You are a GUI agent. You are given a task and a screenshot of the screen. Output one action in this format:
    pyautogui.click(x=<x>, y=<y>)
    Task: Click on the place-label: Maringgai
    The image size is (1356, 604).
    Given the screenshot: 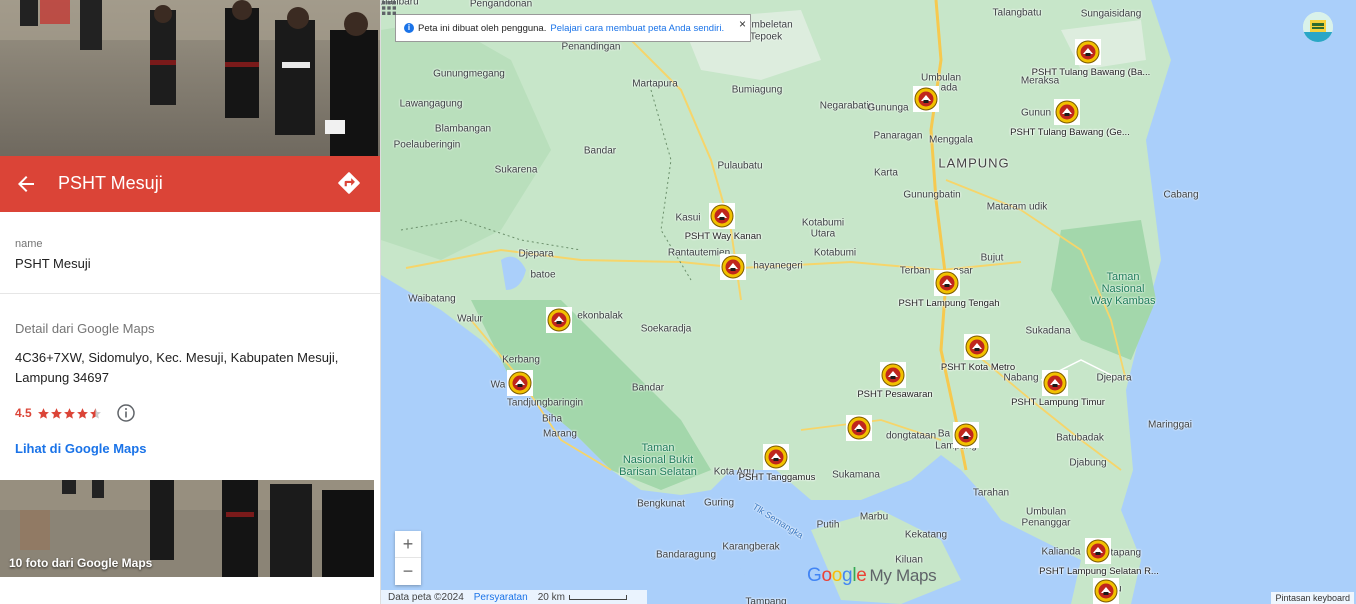 What is the action you would take?
    pyautogui.click(x=1170, y=425)
    